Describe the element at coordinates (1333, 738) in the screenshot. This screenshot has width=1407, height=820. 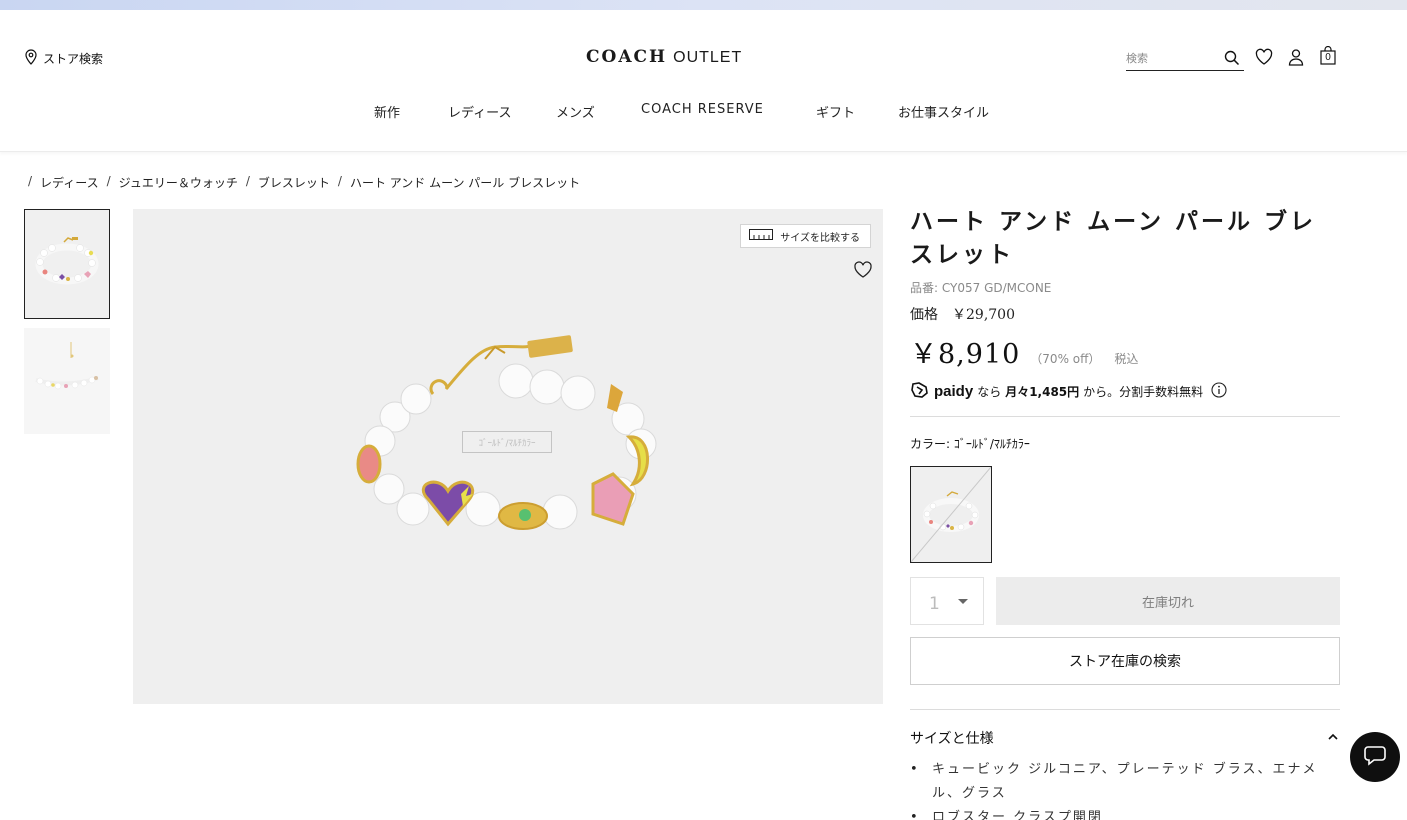
I see `chevron-up-icon` at that location.